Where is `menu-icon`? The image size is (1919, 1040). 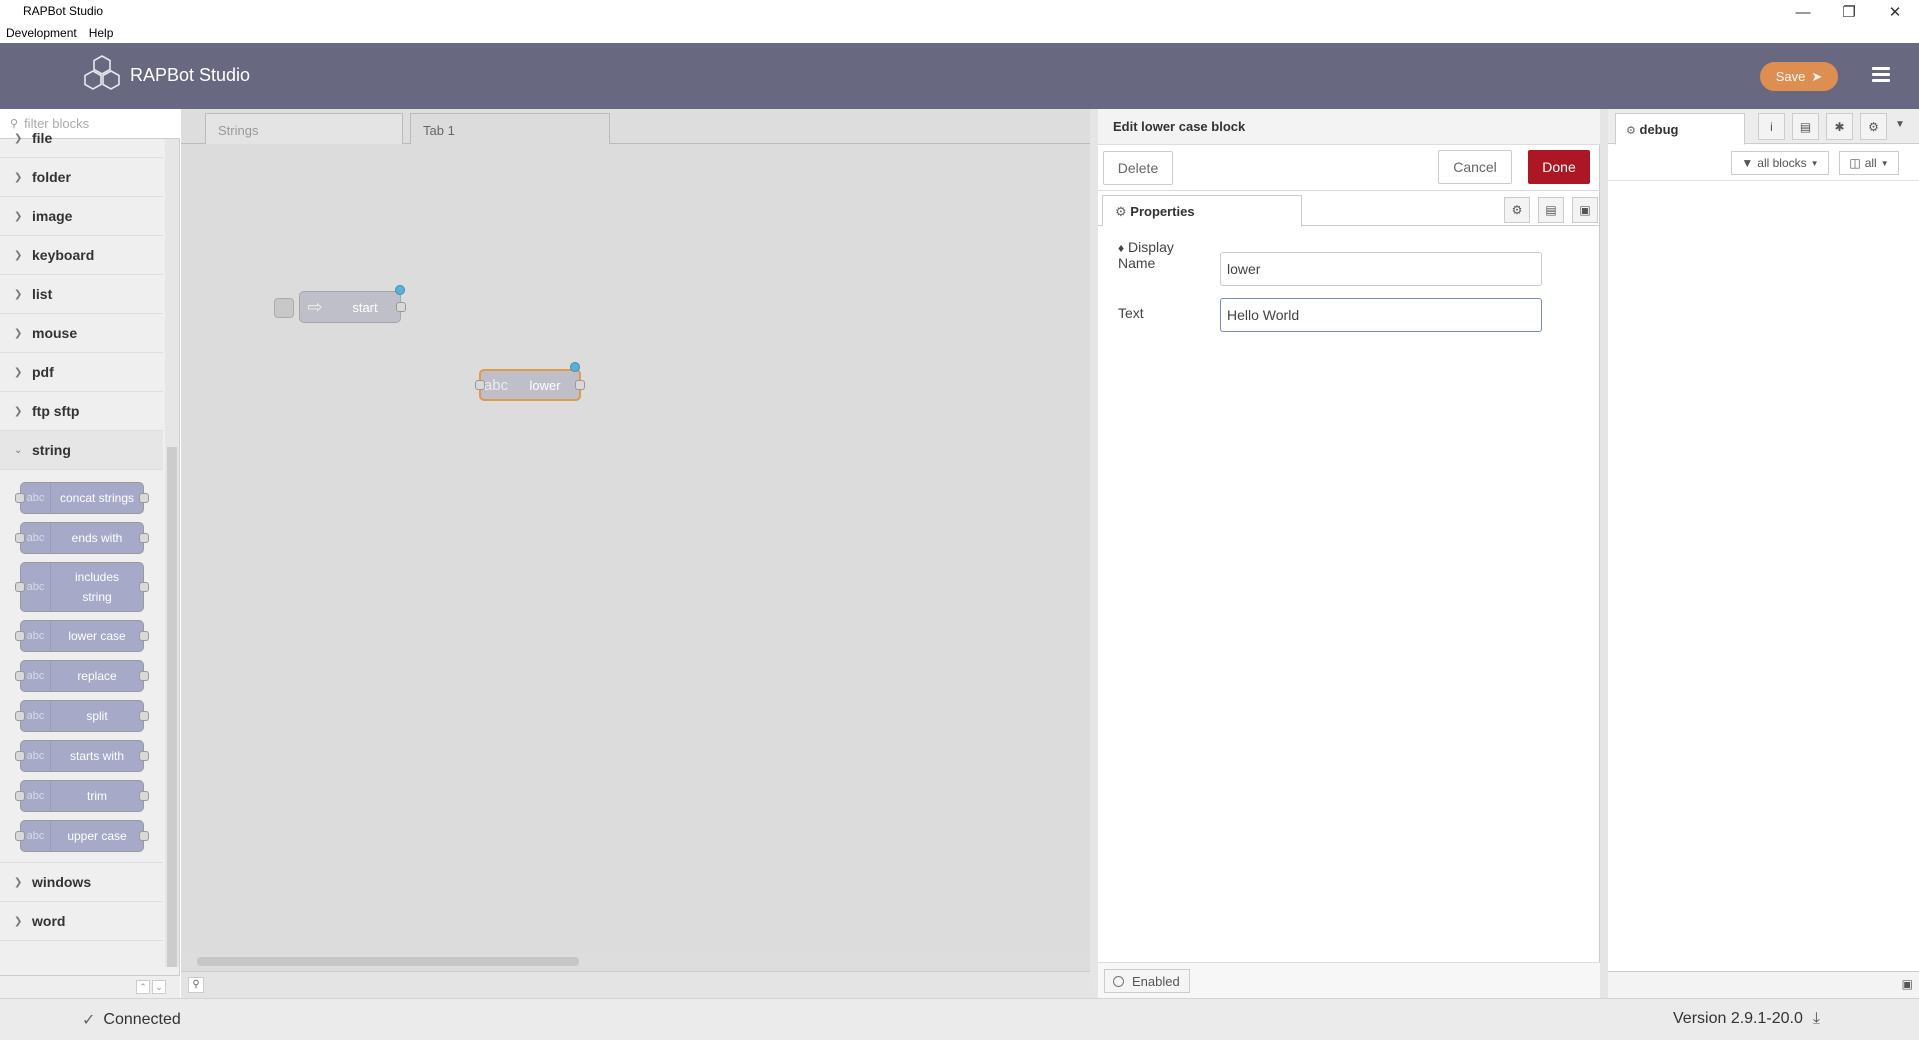
menu-icon is located at coordinates (1881, 76).